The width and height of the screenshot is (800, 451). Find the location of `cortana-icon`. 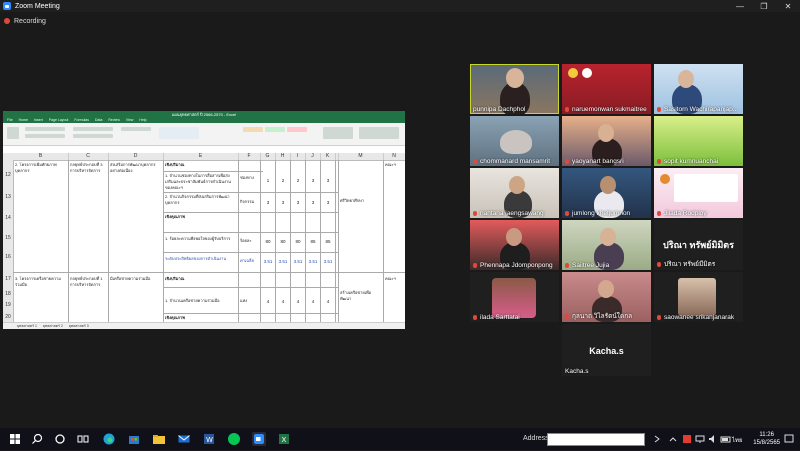

cortana-icon is located at coordinates (60, 439).